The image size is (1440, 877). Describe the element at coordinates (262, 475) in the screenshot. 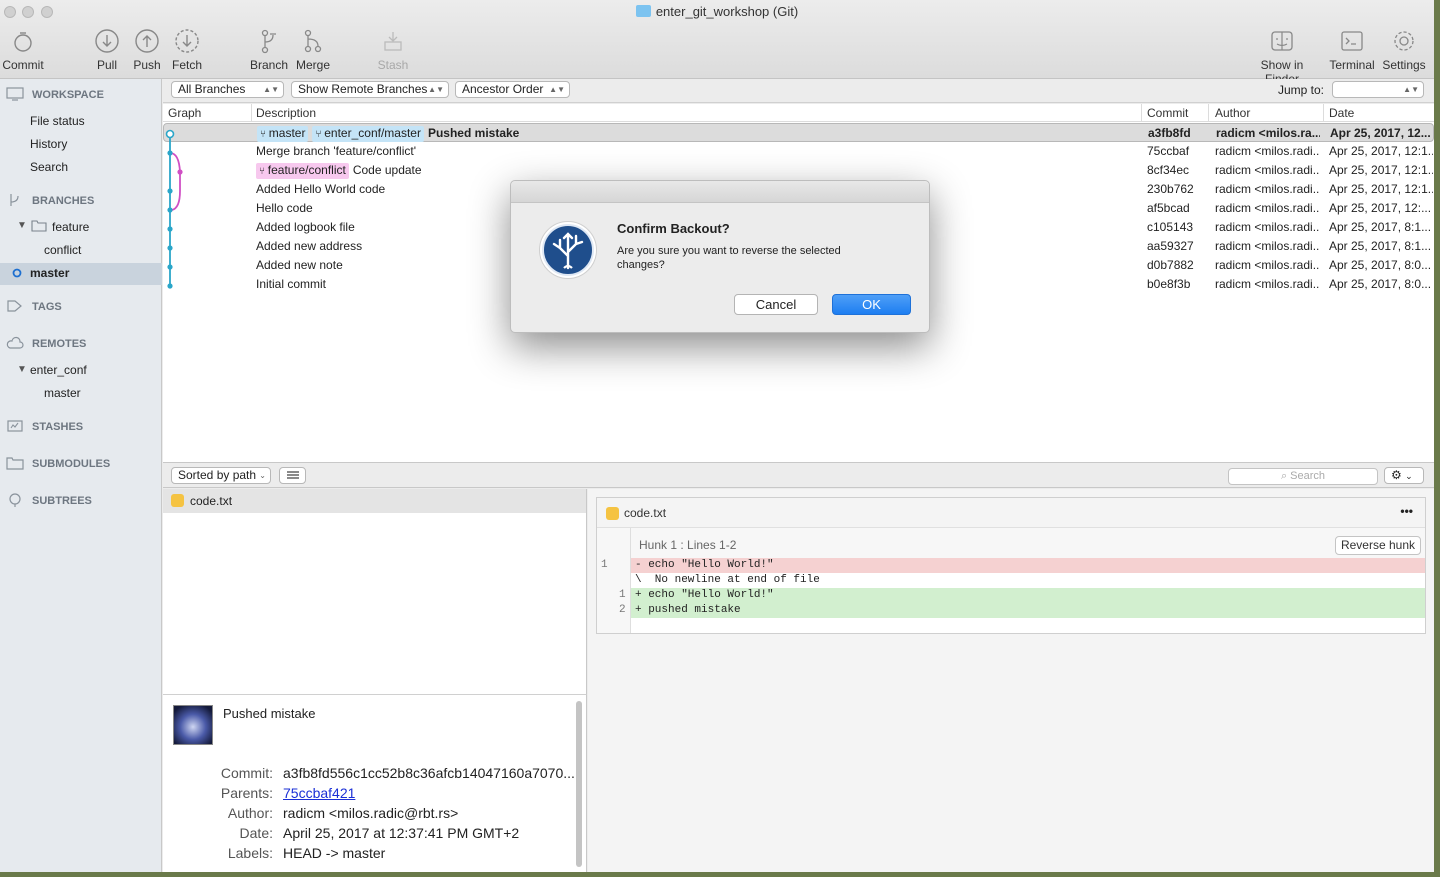

I see `chevron-down-icon: ⌄` at that location.